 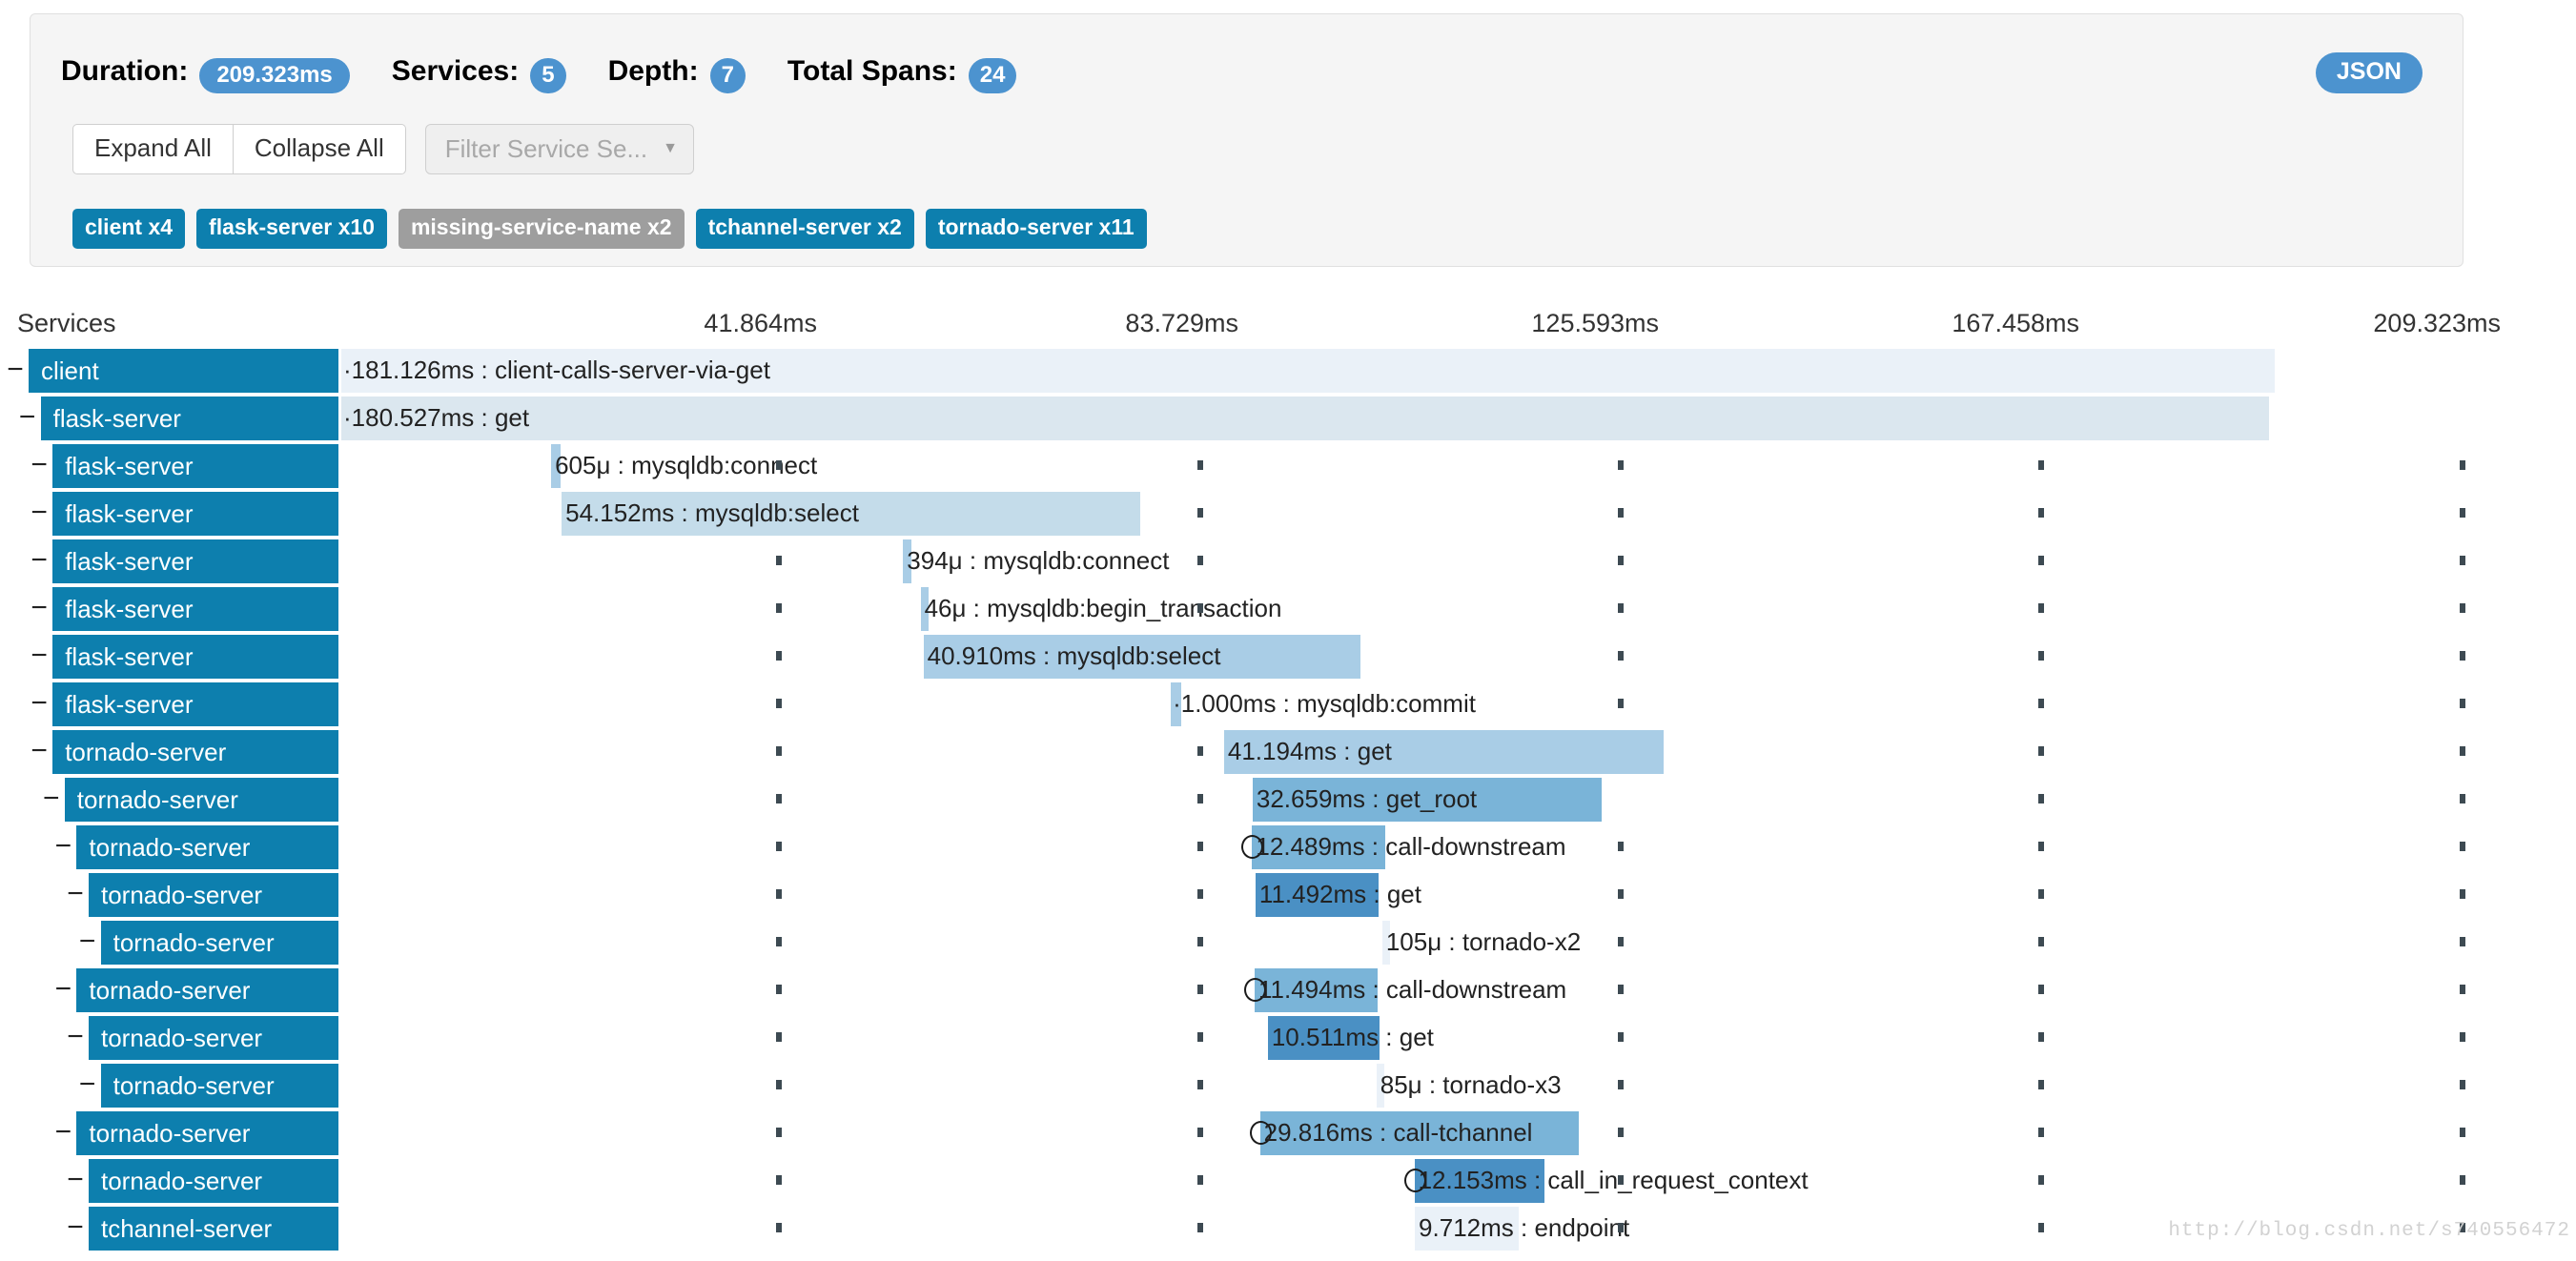 I want to click on service-badge: flask-server x10, so click(x=291, y=229).